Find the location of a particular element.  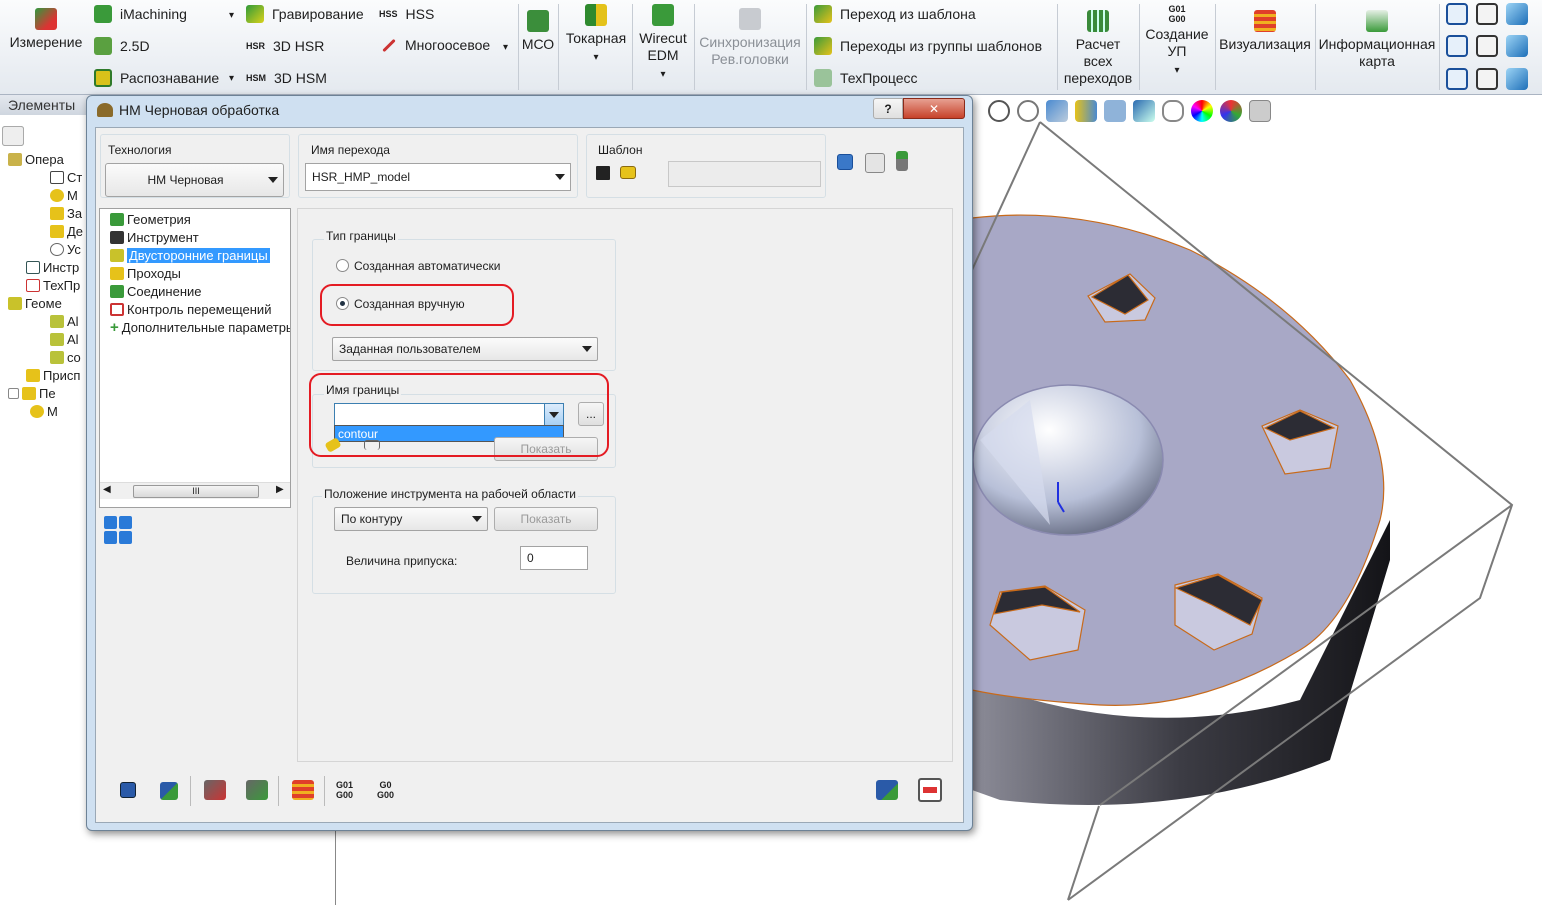

save-and-calculate-icon is located at coordinates (169, 791).